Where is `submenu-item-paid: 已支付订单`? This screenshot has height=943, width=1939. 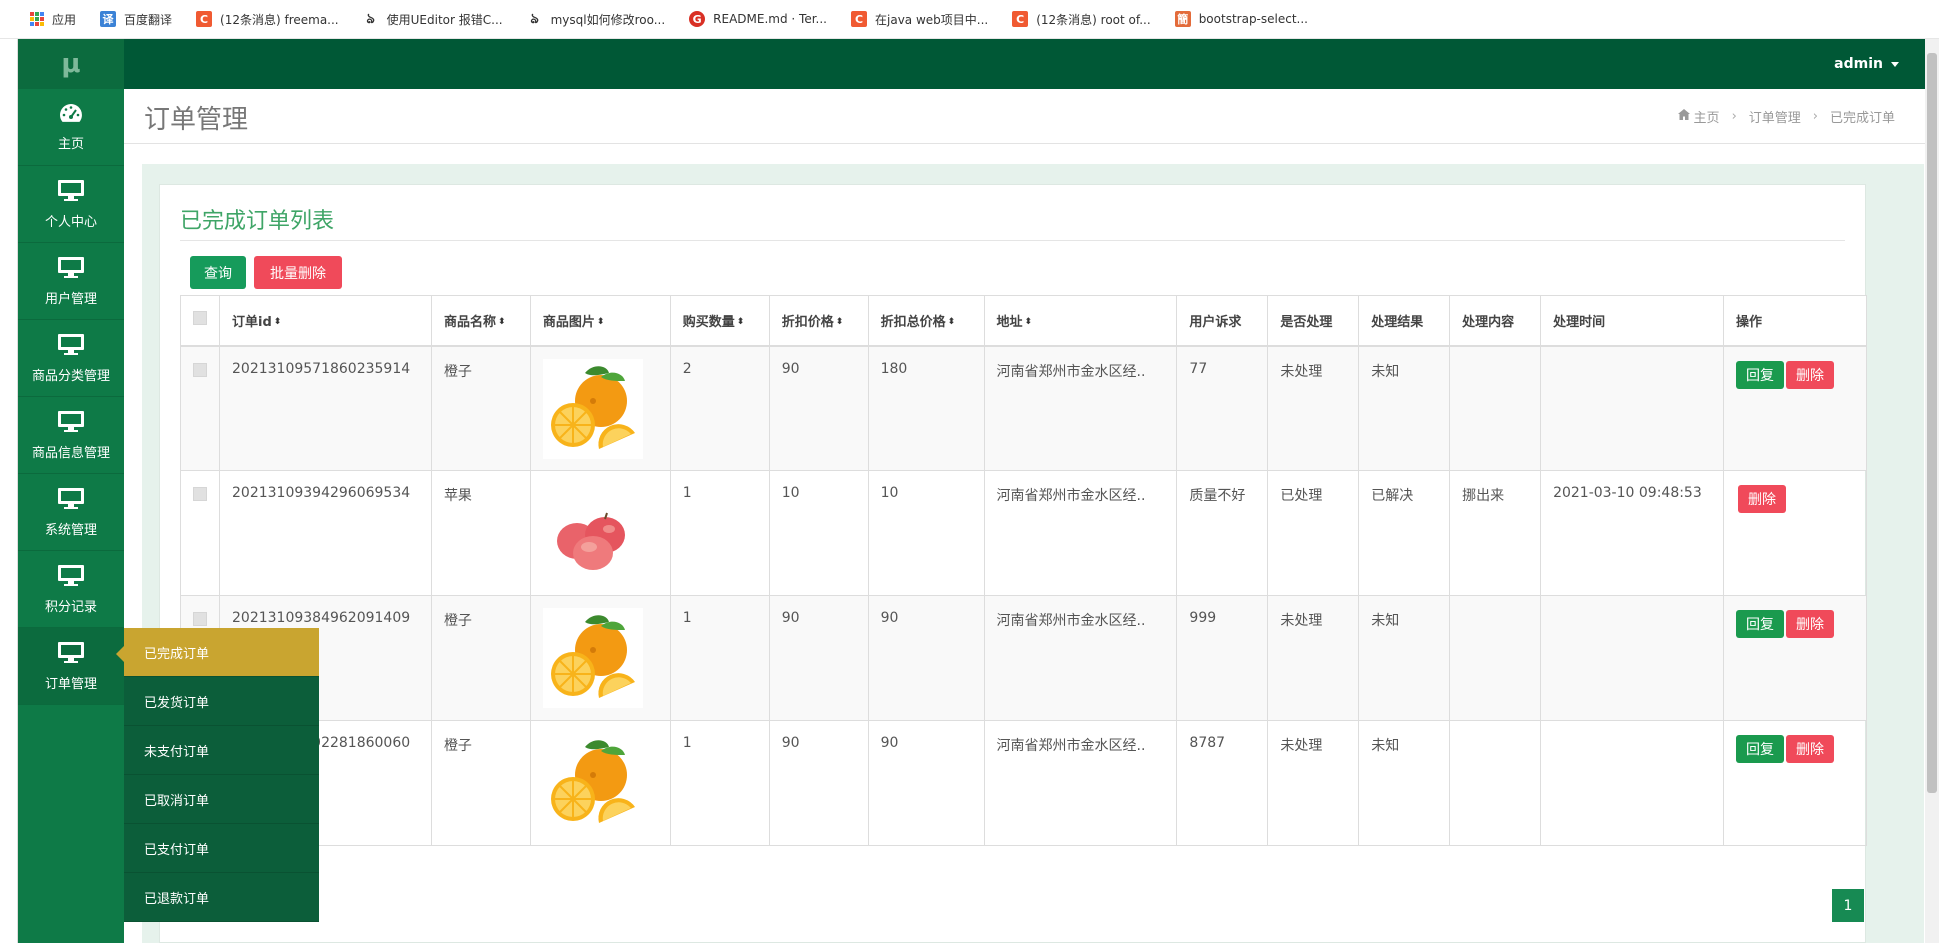 submenu-item-paid: 已支付订单 is located at coordinates (221, 848).